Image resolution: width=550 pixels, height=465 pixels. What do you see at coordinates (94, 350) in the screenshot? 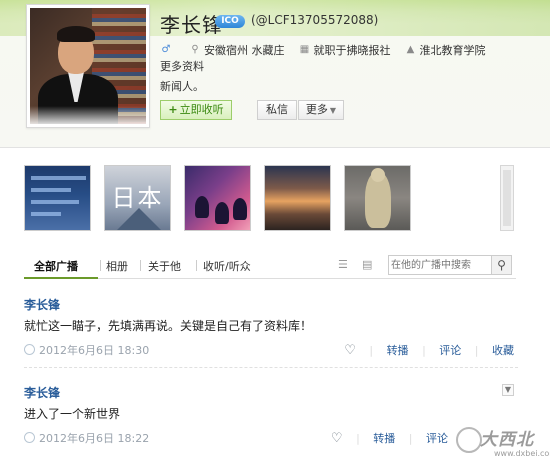
I see `post-time: 2012年6月6日 18:30` at bounding box center [94, 350].